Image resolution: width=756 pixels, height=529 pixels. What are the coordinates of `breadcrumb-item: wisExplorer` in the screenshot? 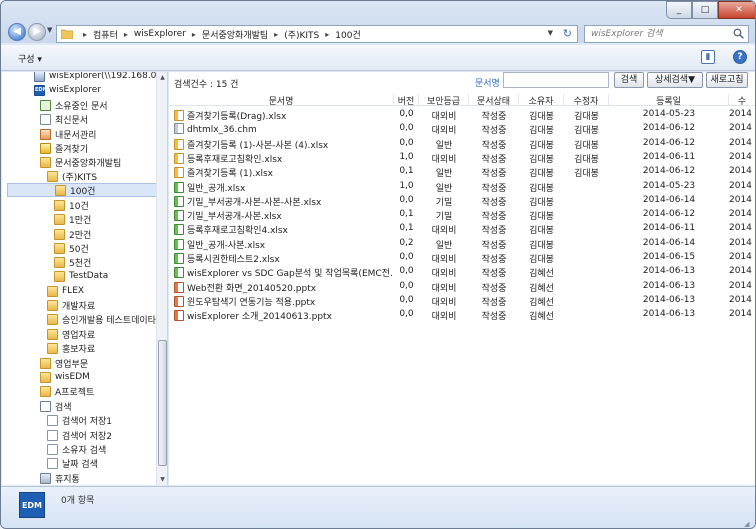 It's located at (160, 34).